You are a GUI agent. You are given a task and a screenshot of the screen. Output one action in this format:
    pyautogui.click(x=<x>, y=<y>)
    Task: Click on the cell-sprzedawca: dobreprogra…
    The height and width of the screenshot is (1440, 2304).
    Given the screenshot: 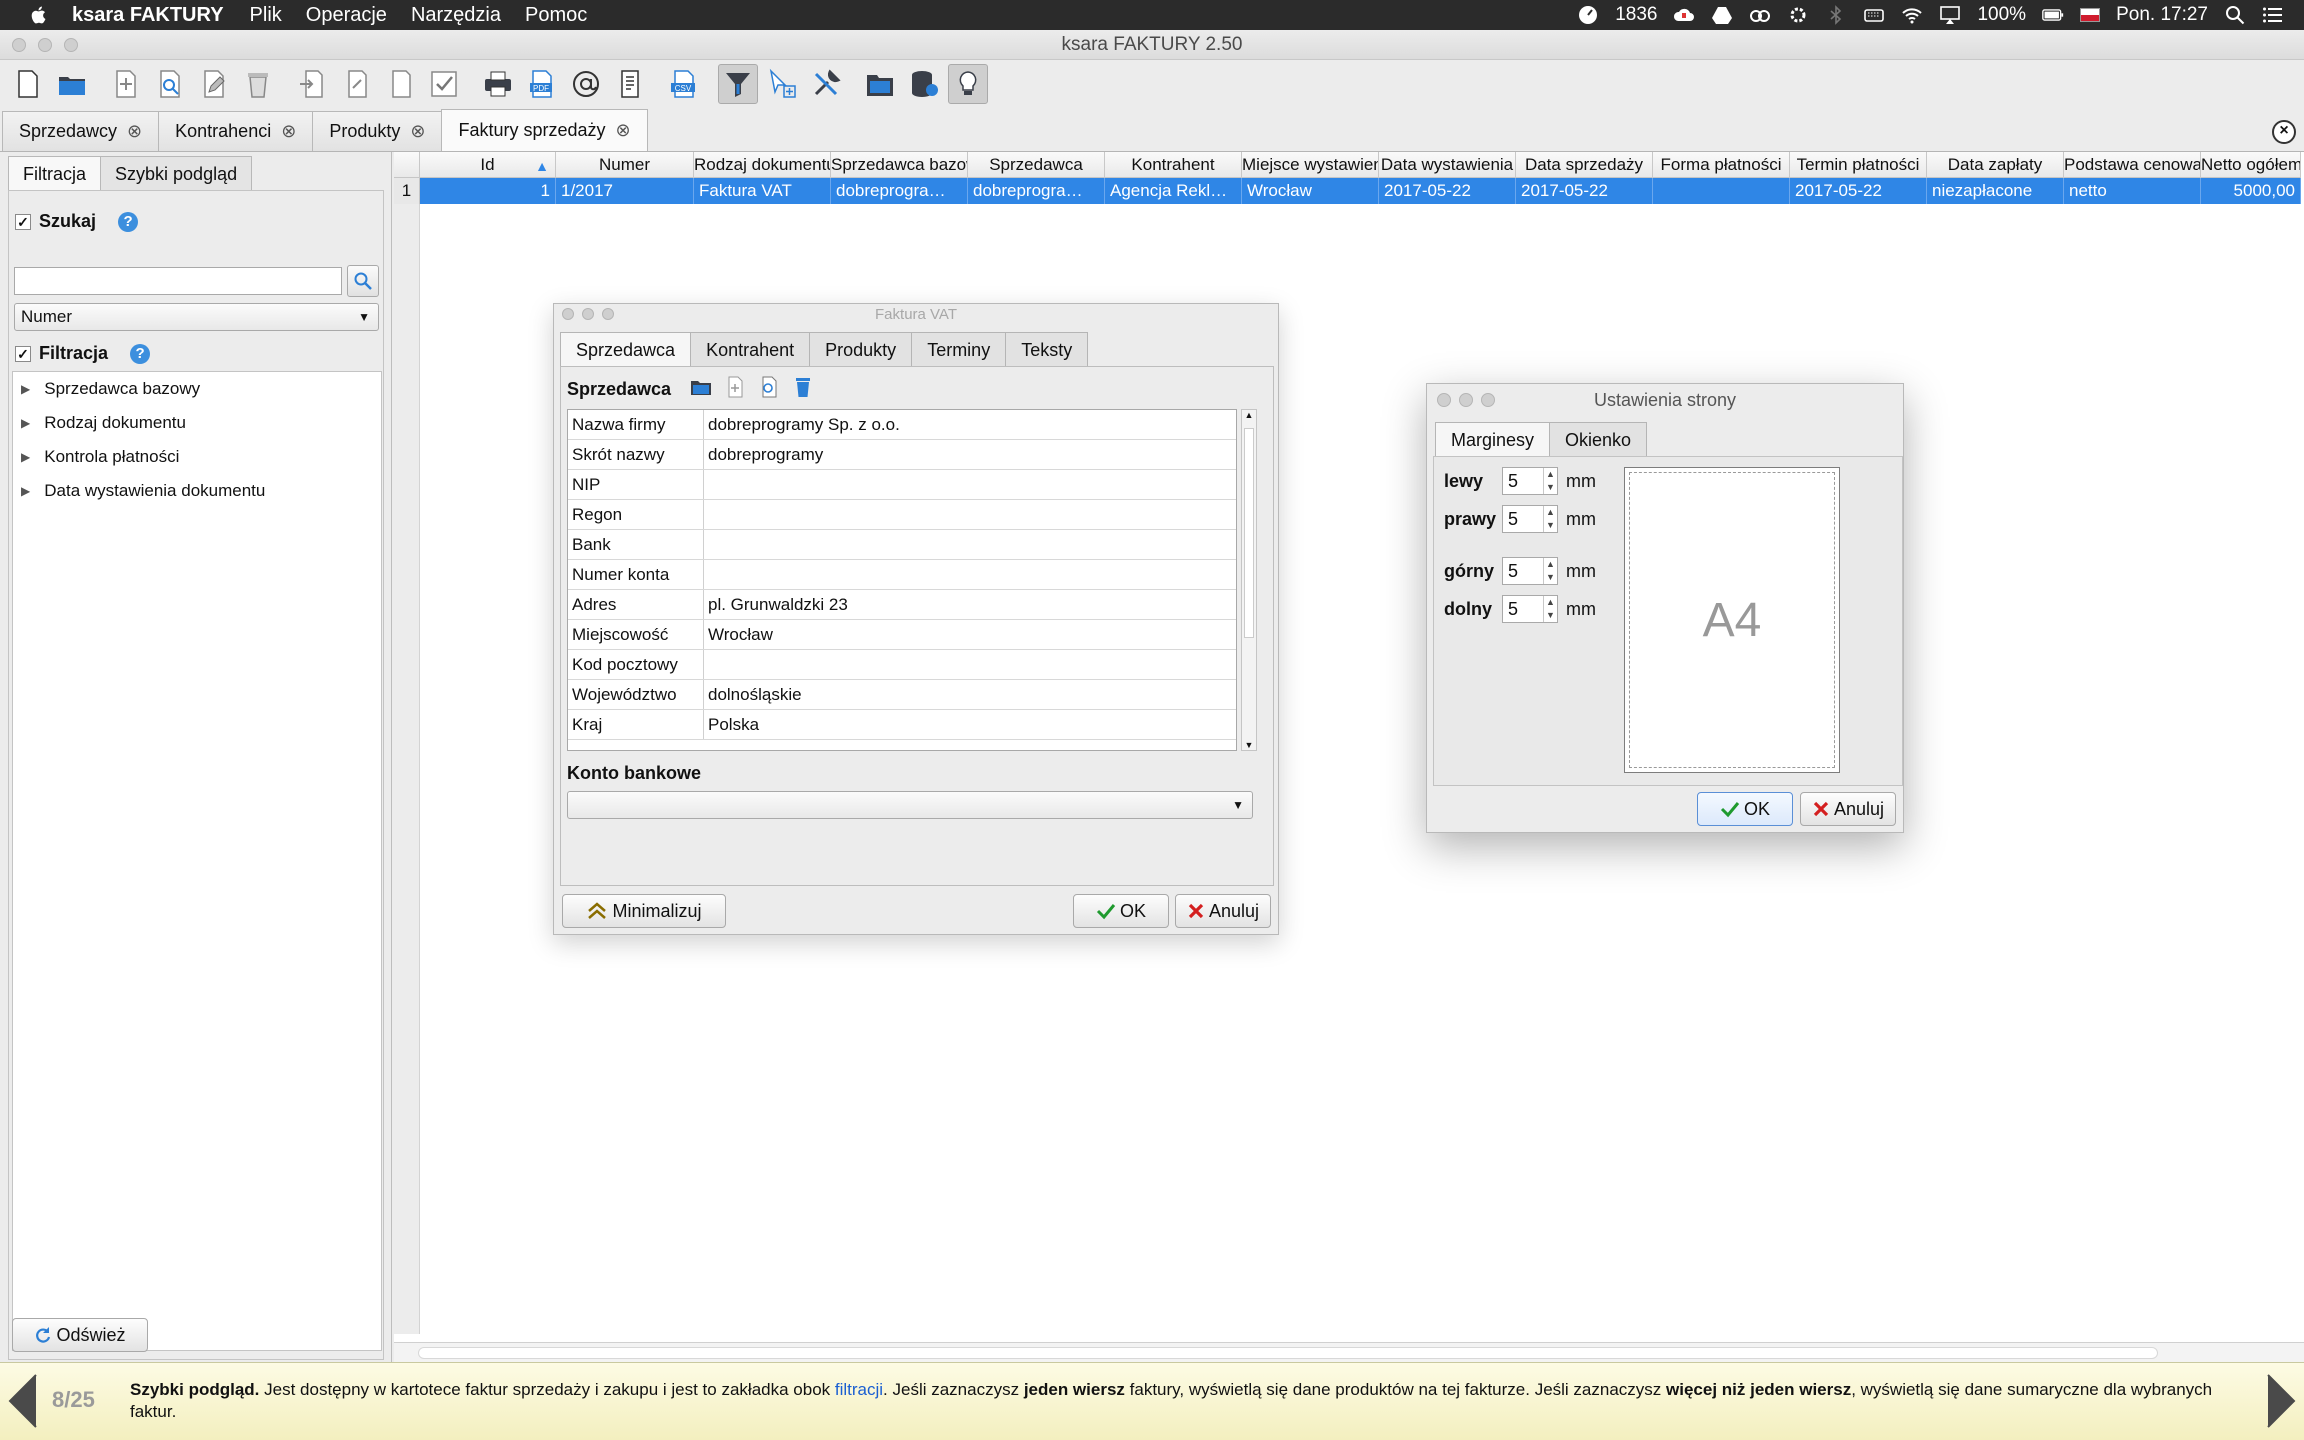 What is the action you would take?
    pyautogui.click(x=1036, y=191)
    